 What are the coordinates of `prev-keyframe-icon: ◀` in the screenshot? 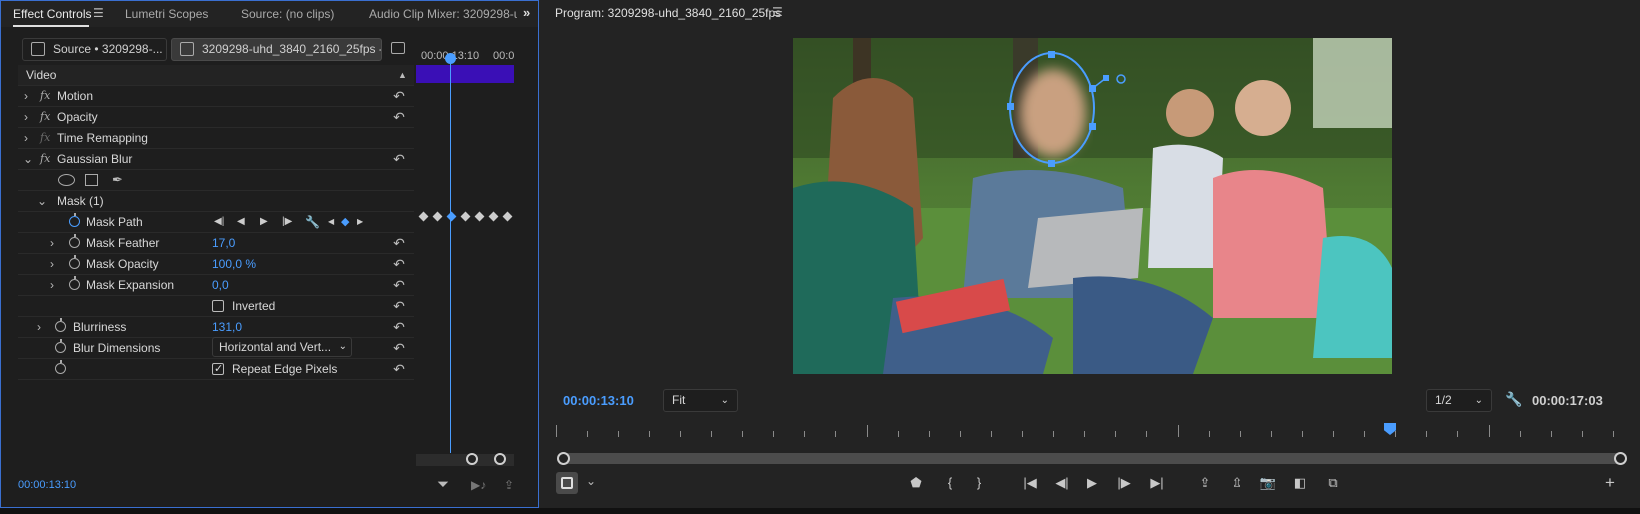 It's located at (331, 222).